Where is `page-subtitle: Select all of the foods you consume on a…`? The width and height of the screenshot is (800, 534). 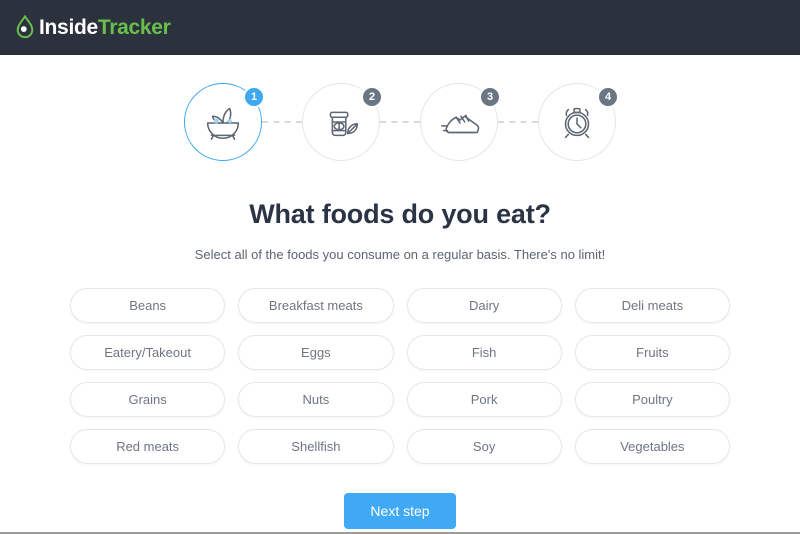 page-subtitle: Select all of the foods you consume on a… is located at coordinates (400, 254).